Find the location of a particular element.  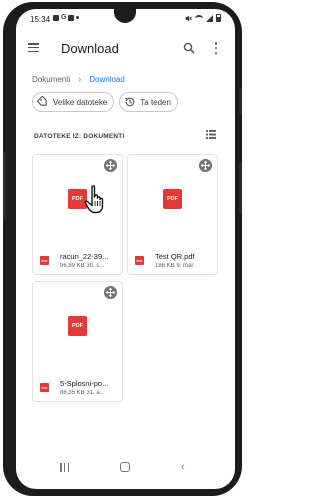

status-icons-right is located at coordinates (203, 18).